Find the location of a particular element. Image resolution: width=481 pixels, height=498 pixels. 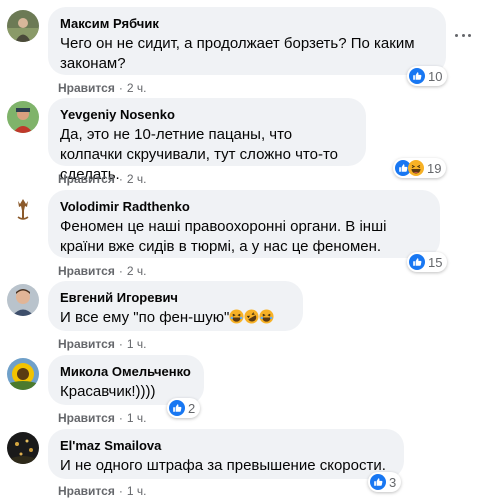

reactions-summary: 10 is located at coordinates (427, 76).